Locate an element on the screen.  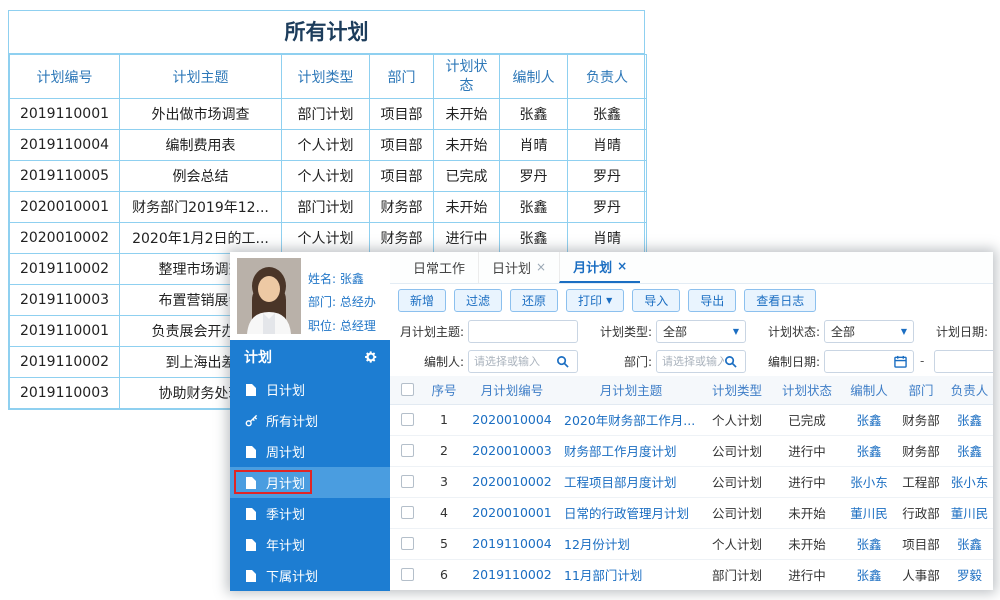
column-header: 负责人 is located at coordinates (969, 390).